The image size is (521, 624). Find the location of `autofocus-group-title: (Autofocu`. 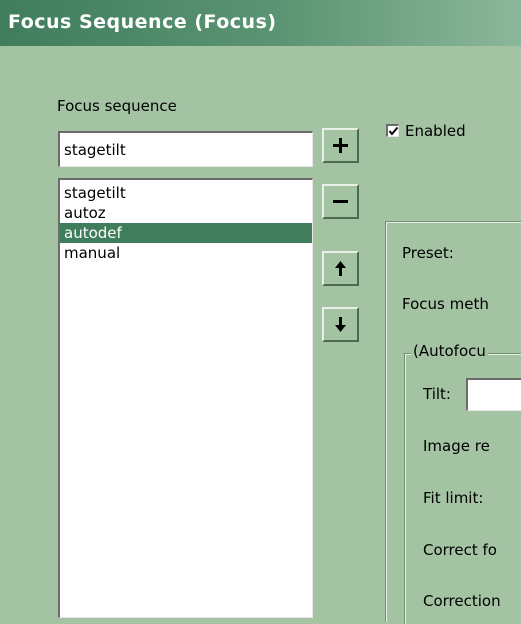

autofocus-group-title: (Autofocu is located at coordinates (449, 351).